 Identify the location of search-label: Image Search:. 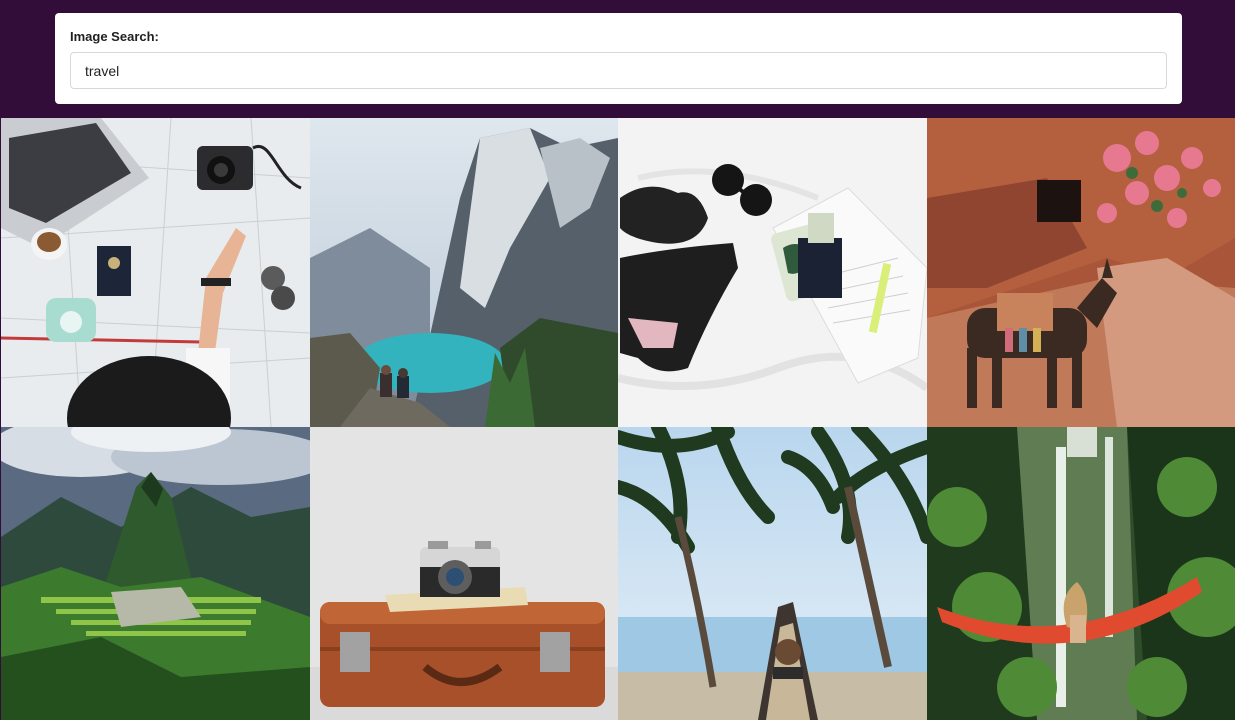
(114, 36).